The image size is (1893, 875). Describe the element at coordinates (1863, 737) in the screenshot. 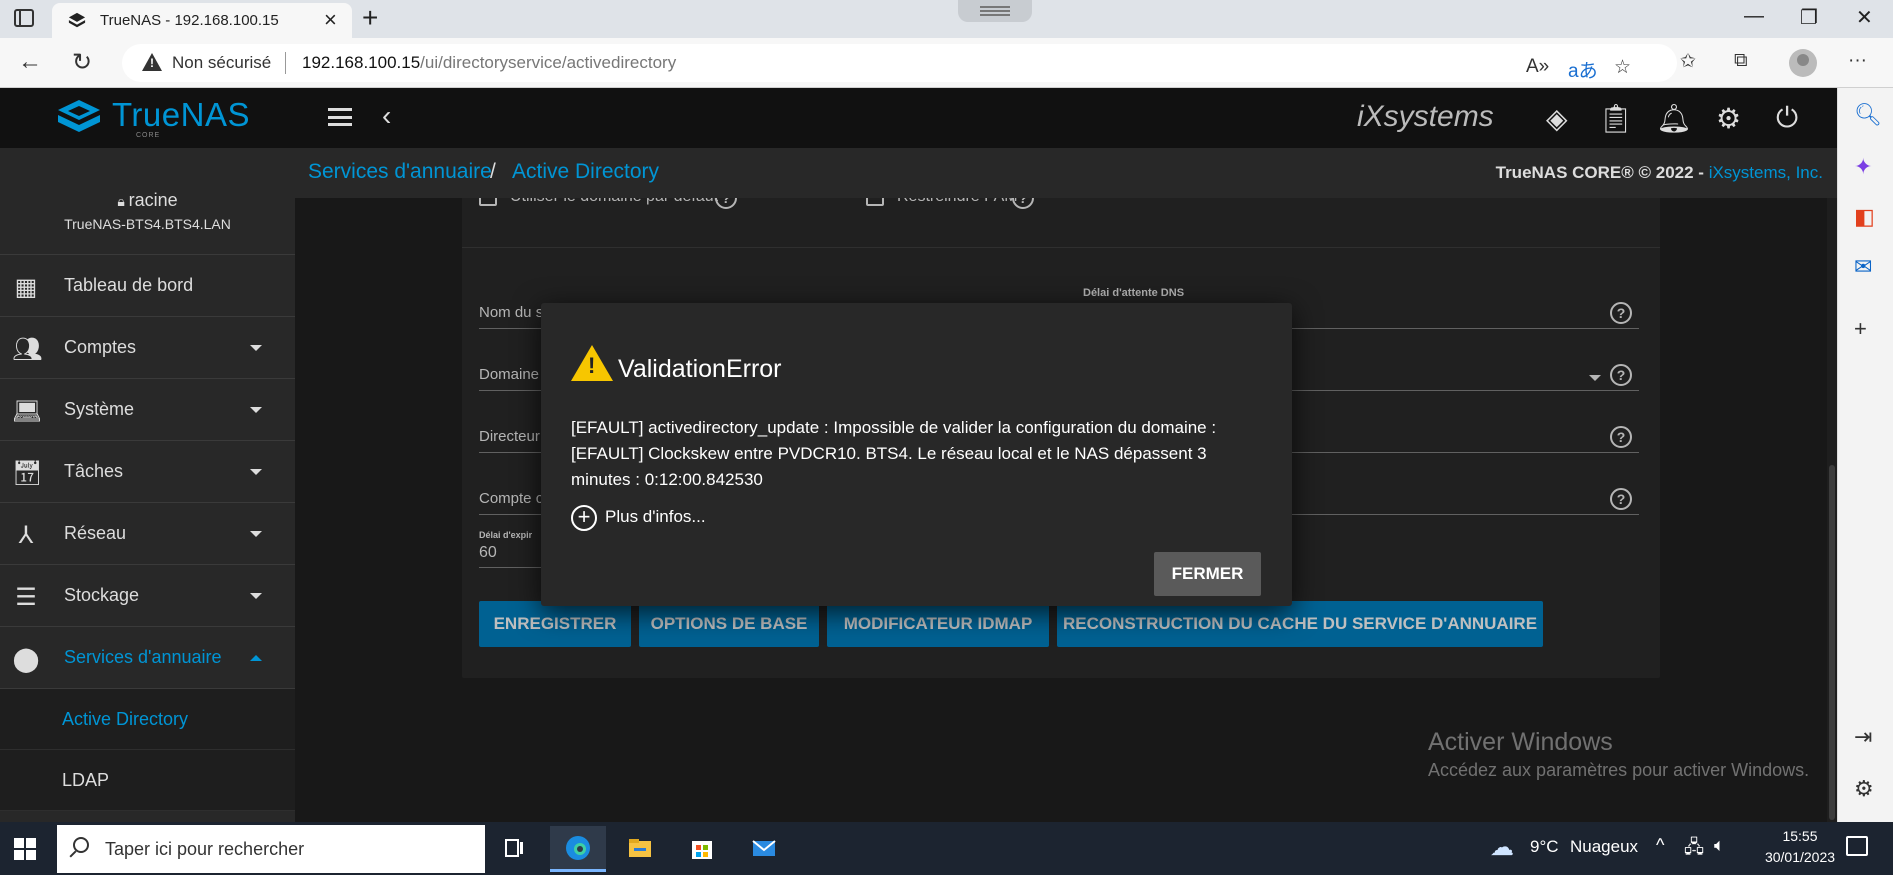

I see `sidebar-hide-icon: ⇥` at that location.